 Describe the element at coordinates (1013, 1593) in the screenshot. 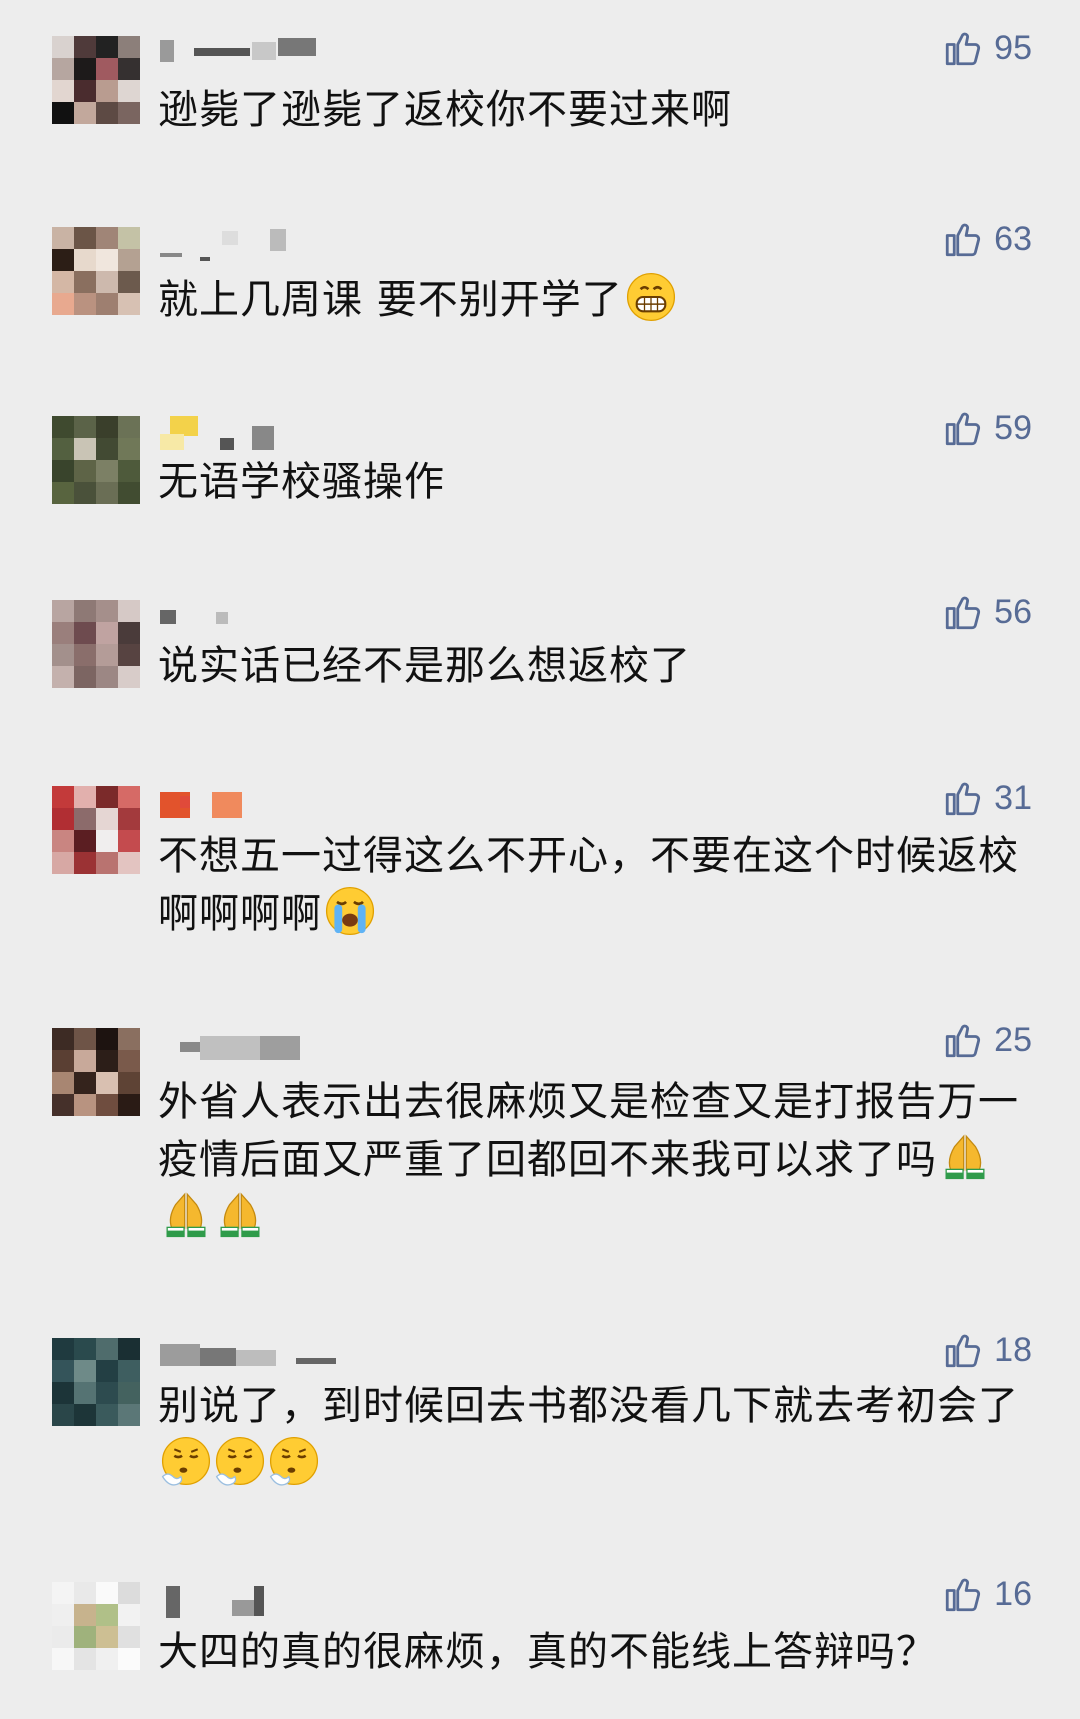

I see `like-count: 16` at that location.